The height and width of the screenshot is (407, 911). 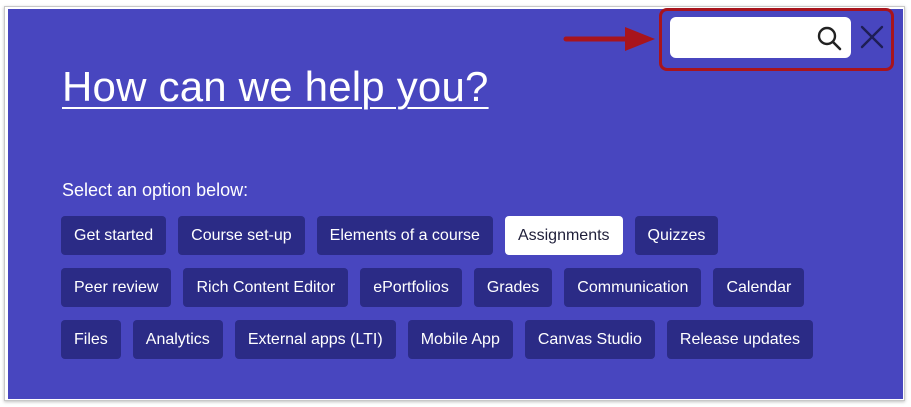 What do you see at coordinates (177, 339) in the screenshot?
I see `option-analytics-button: Analytics` at bounding box center [177, 339].